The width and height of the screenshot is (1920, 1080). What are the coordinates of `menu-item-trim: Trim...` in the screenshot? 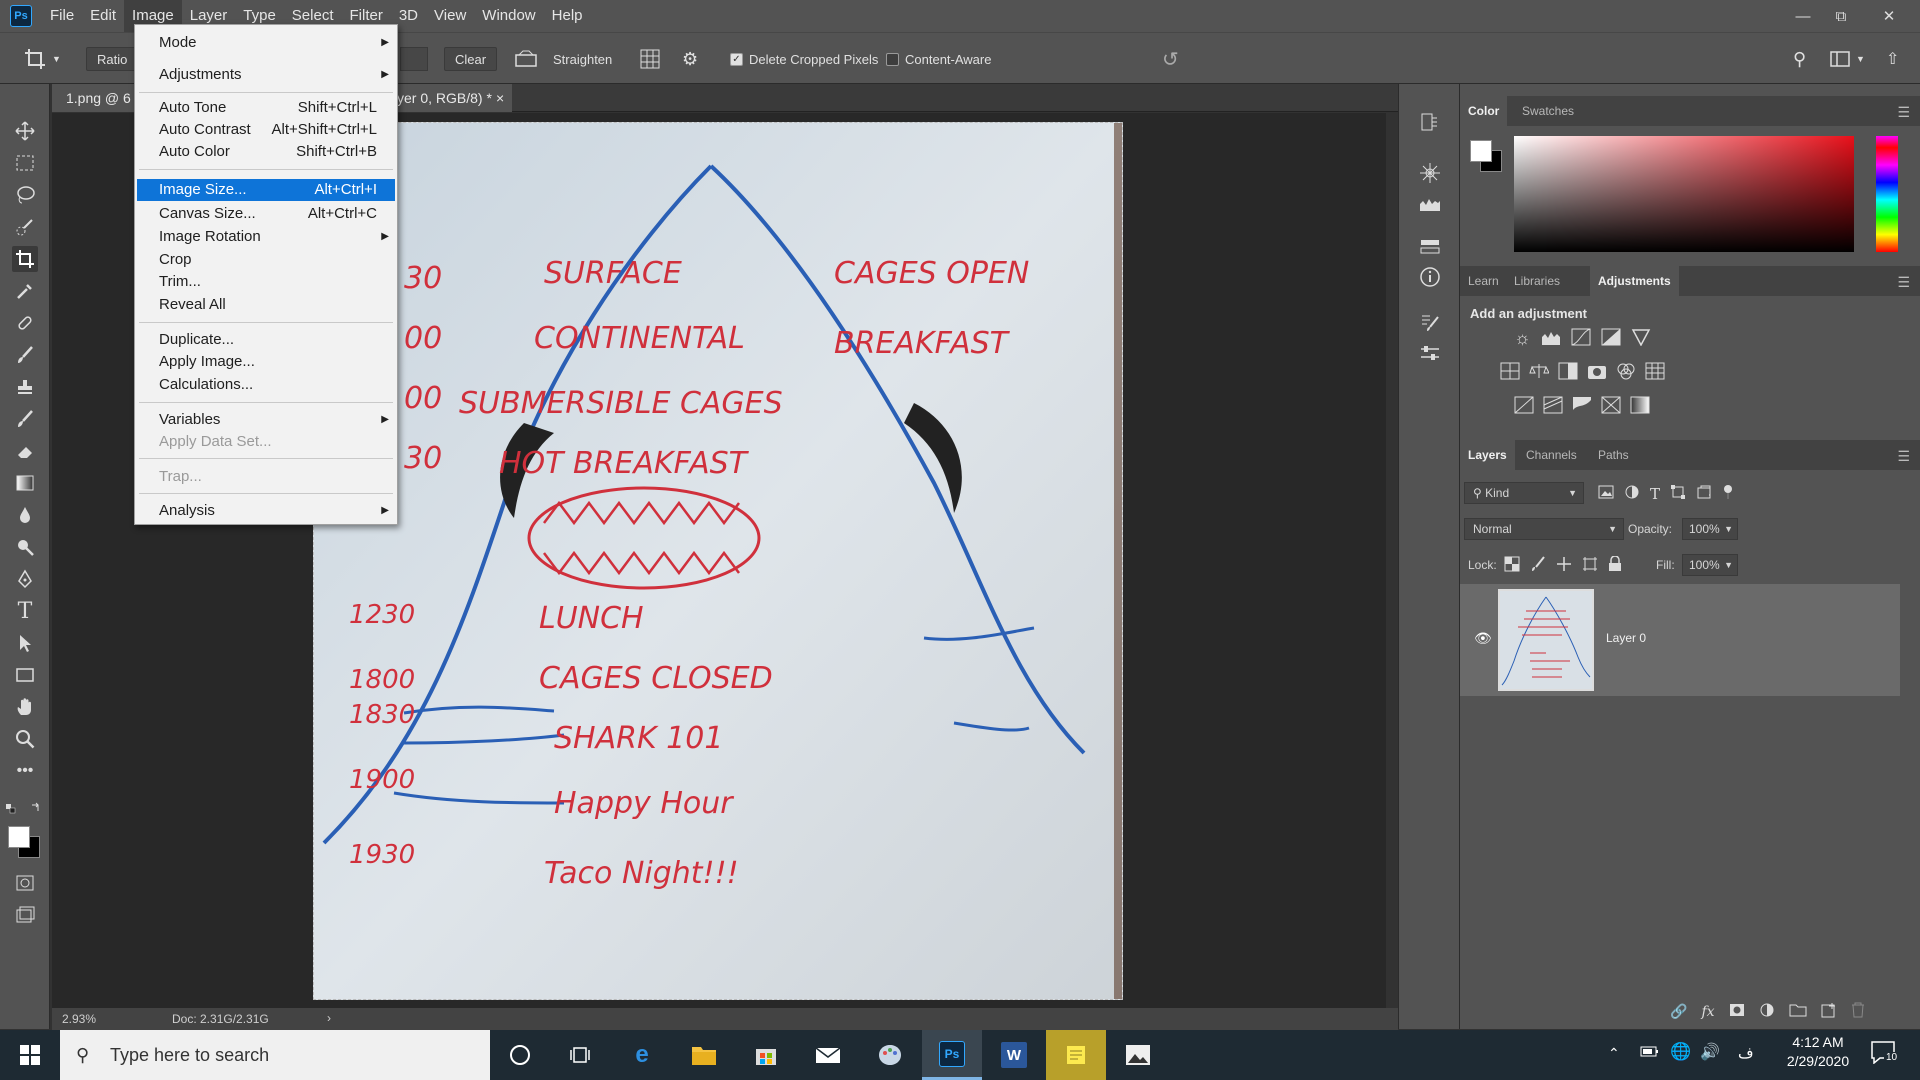 It's located at (266, 282).